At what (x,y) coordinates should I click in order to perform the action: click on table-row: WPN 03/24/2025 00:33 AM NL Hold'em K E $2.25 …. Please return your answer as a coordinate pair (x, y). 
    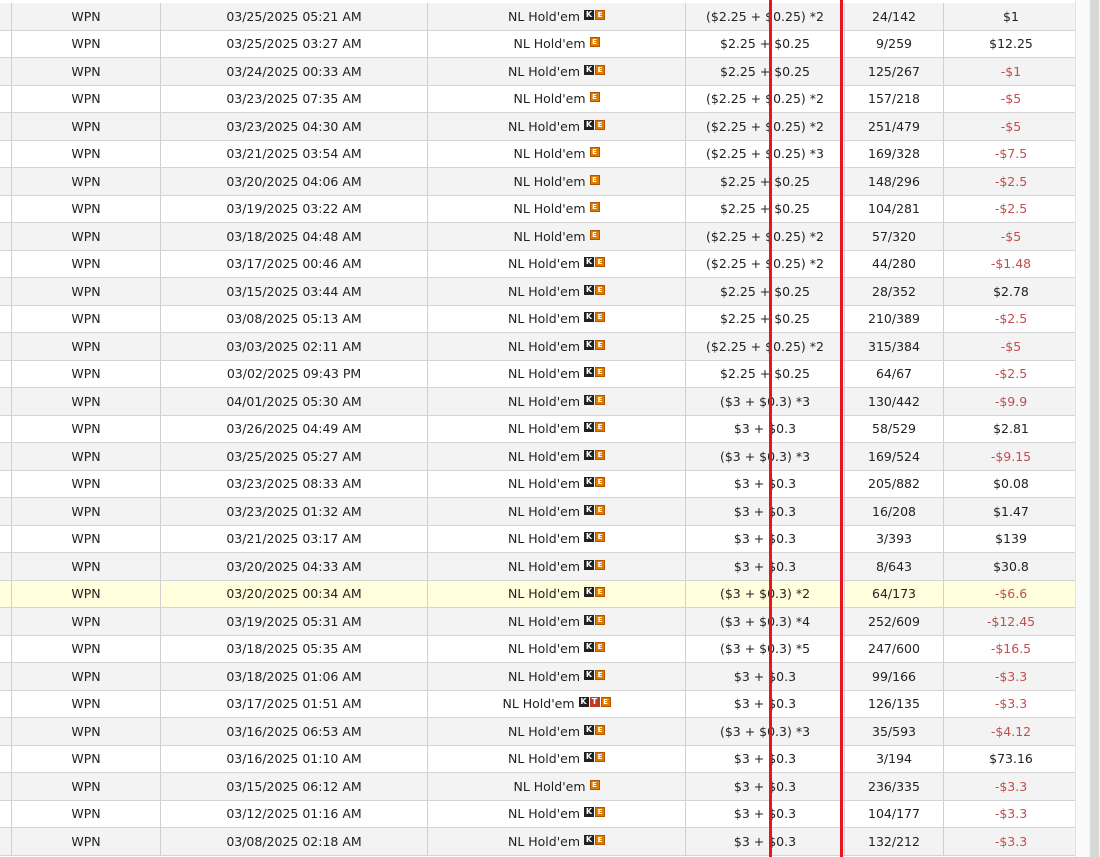
    Looking at the image, I should click on (539, 71).